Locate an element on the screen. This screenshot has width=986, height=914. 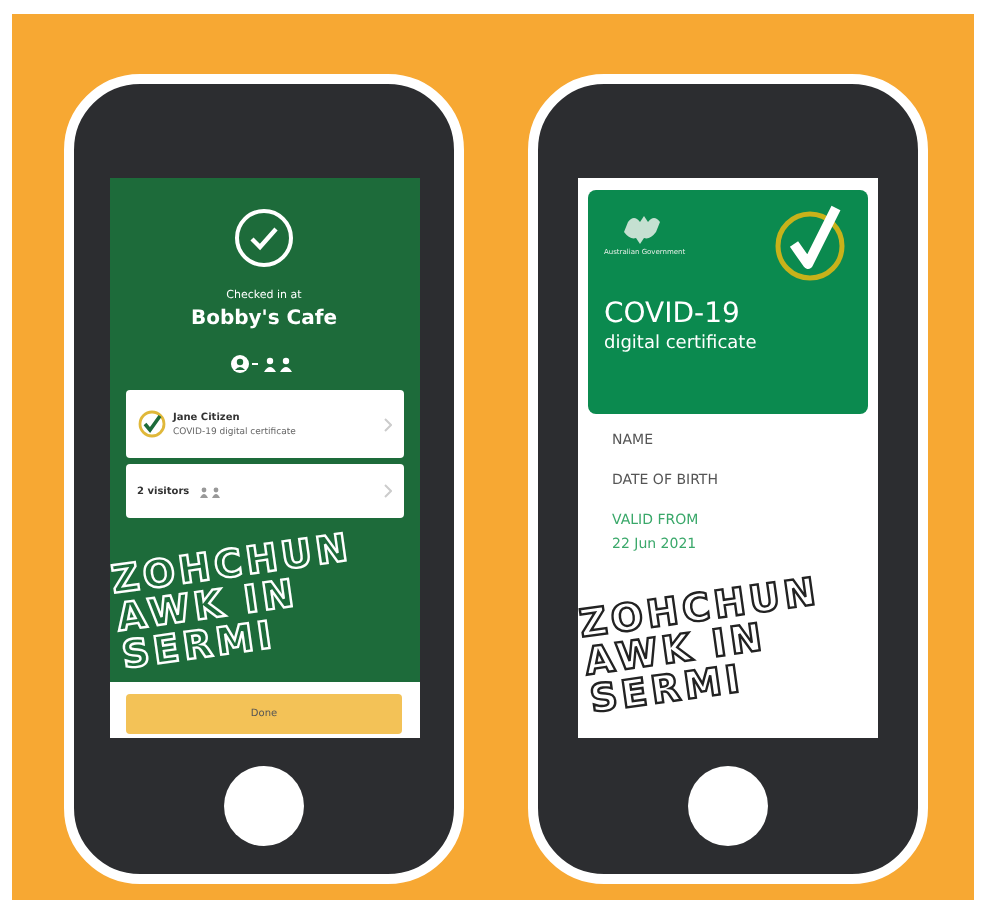
certificate-title: COVID-19 is located at coordinates (673, 314).